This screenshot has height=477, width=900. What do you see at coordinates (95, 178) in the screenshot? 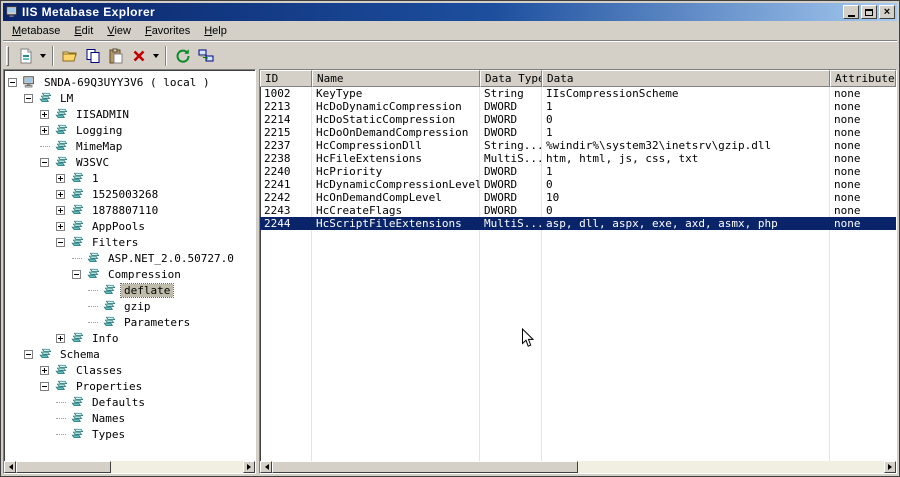
I see `tree-item-label: 1` at bounding box center [95, 178].